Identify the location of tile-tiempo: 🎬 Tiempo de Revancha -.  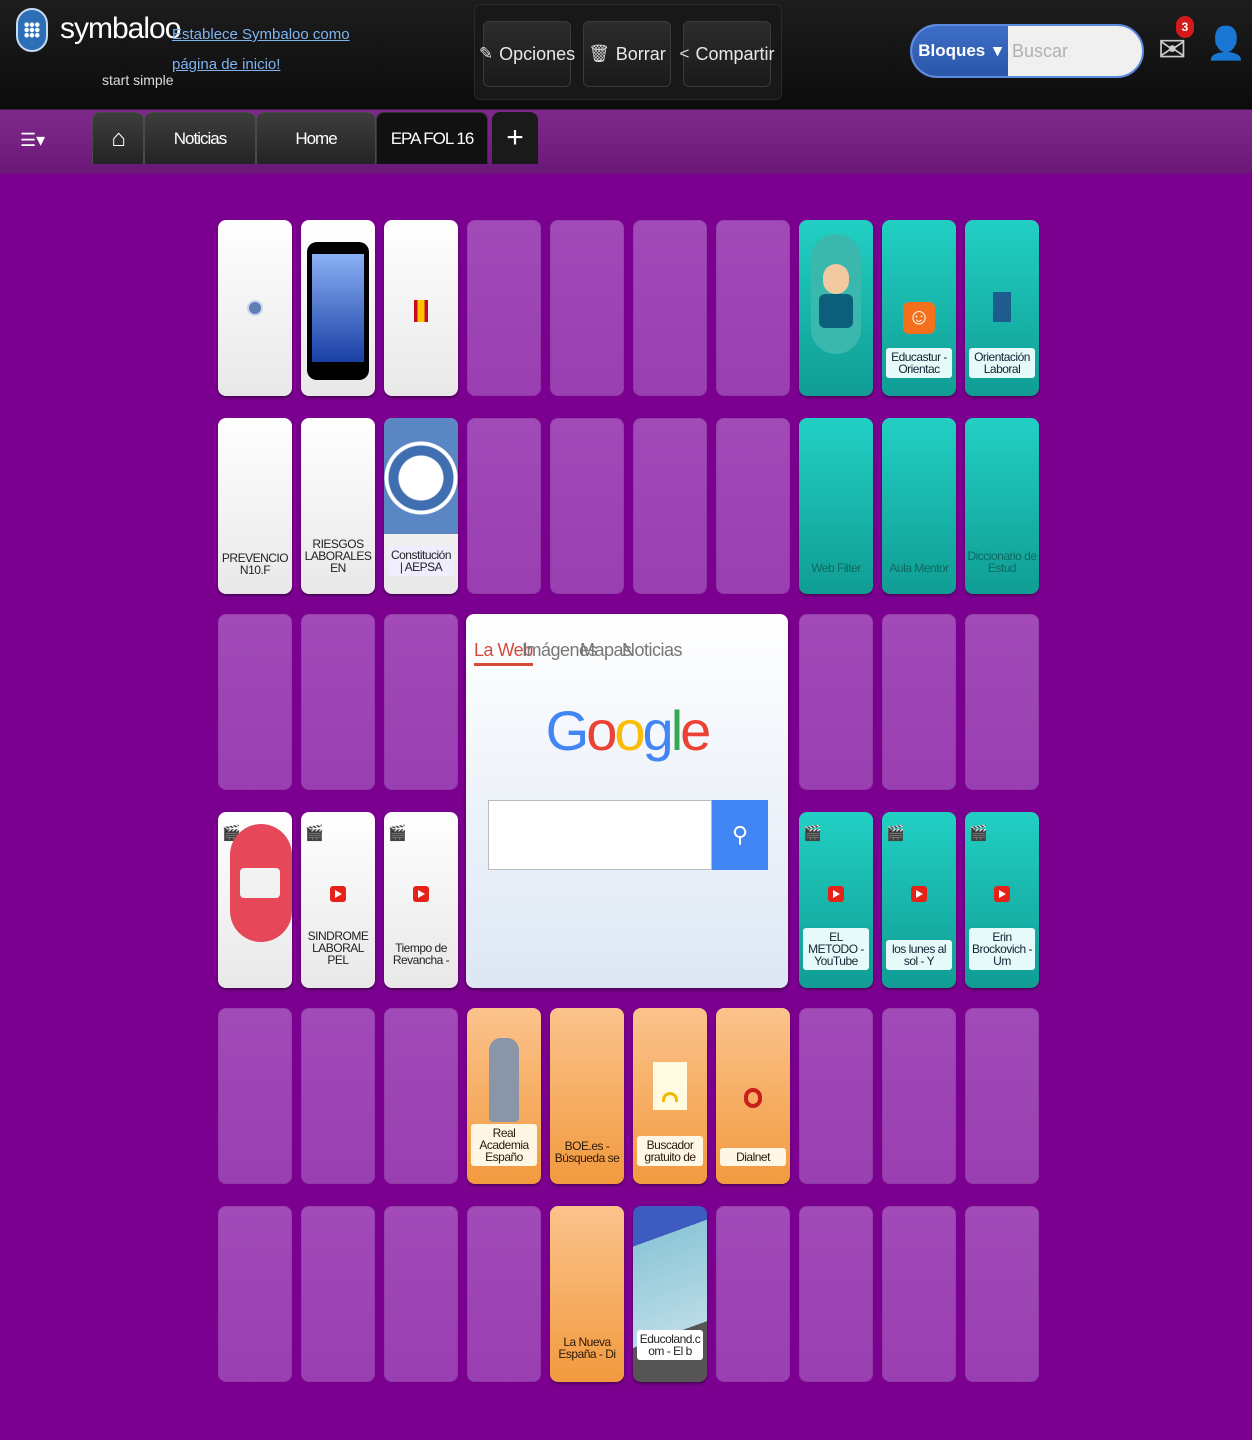
(421, 900).